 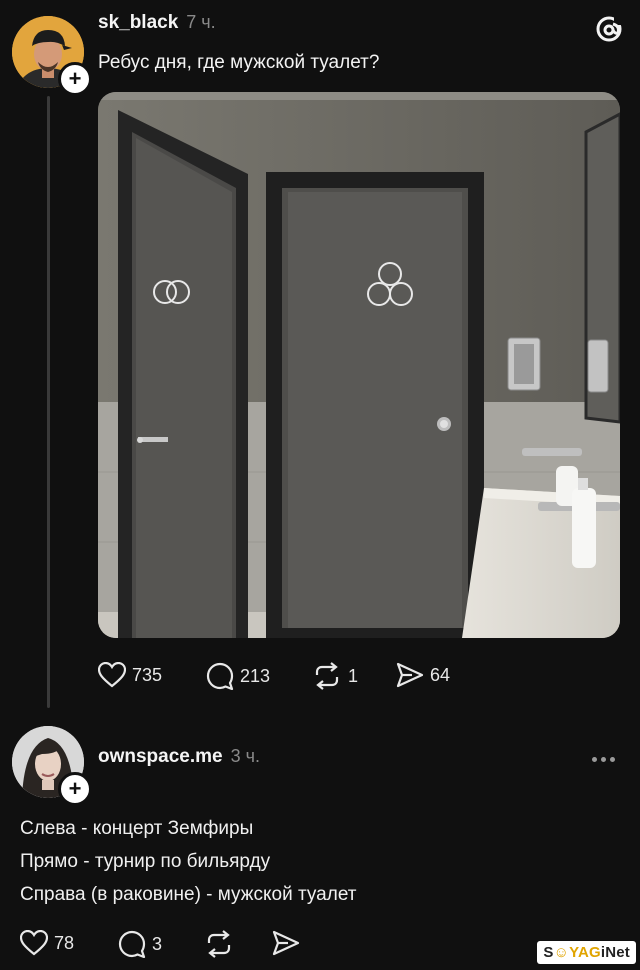 I want to click on reply-comment-button: 3, so click(x=140, y=944).